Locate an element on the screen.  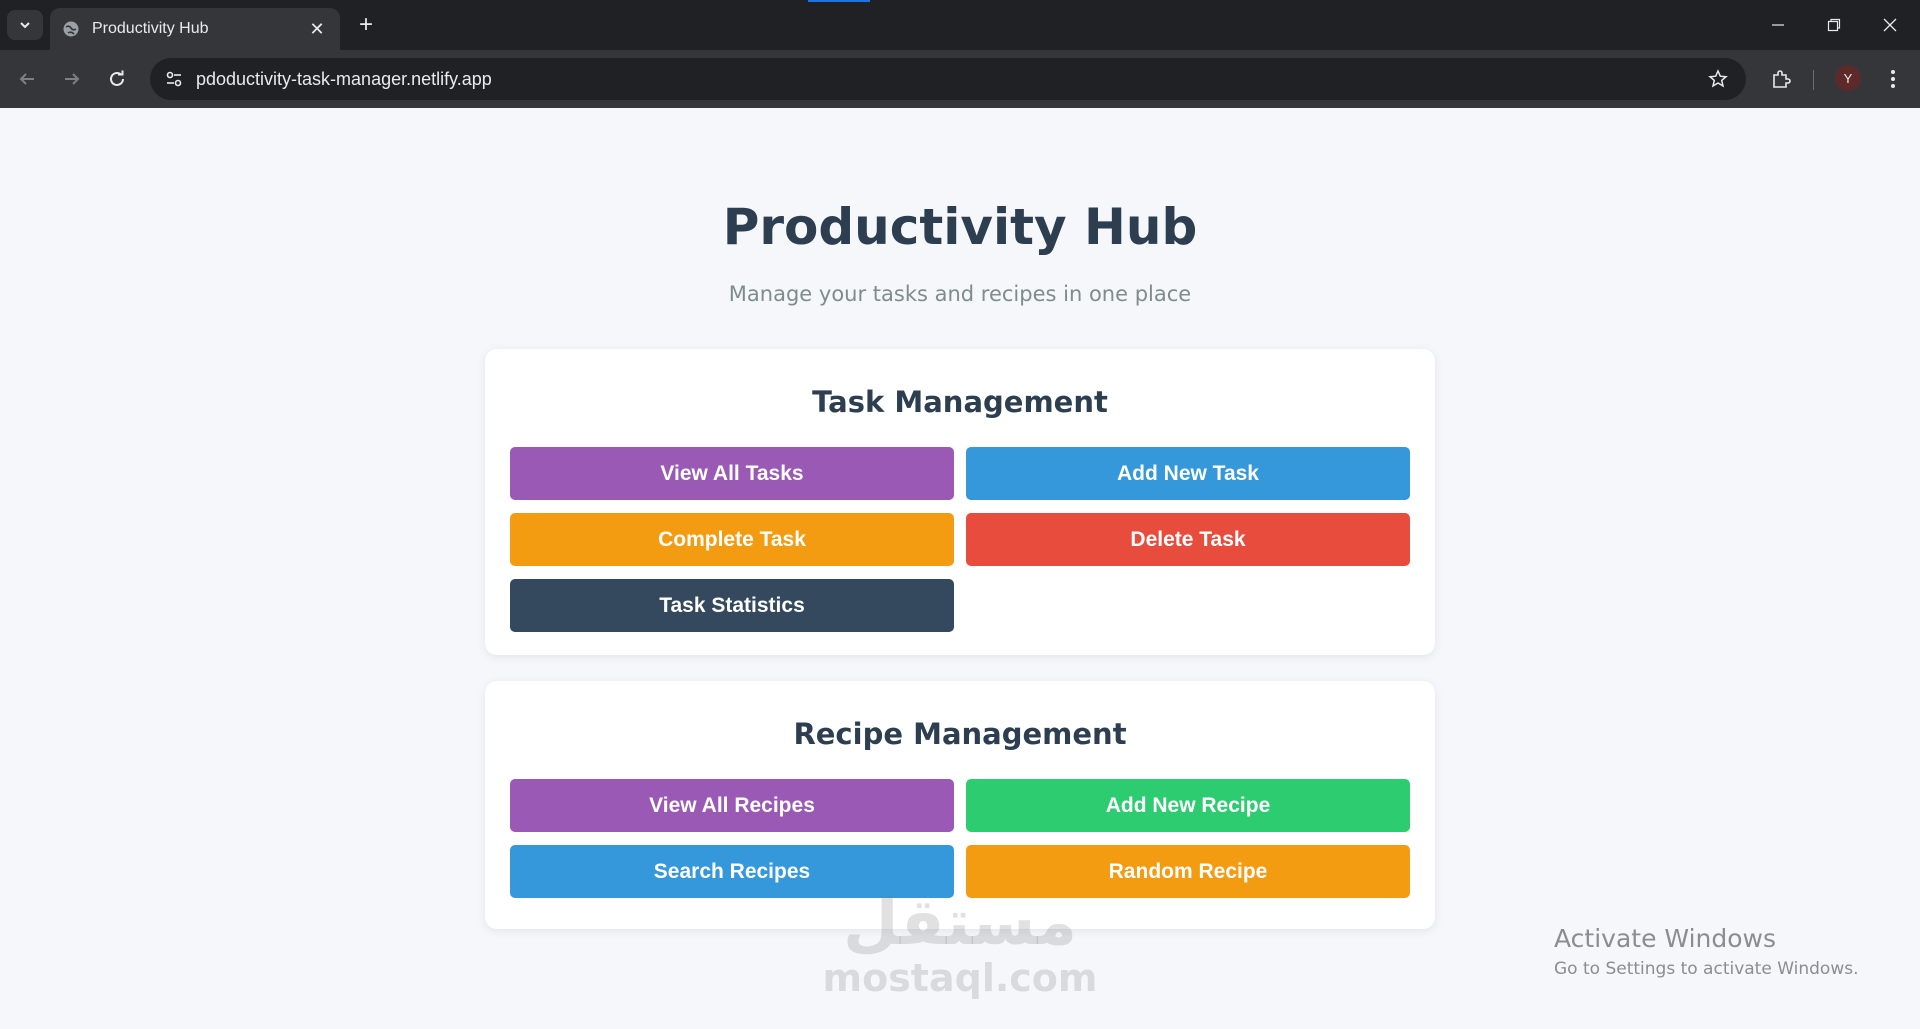
url-text: pdoductivity-task-manager.netlify.app is located at coordinates (947, 79).